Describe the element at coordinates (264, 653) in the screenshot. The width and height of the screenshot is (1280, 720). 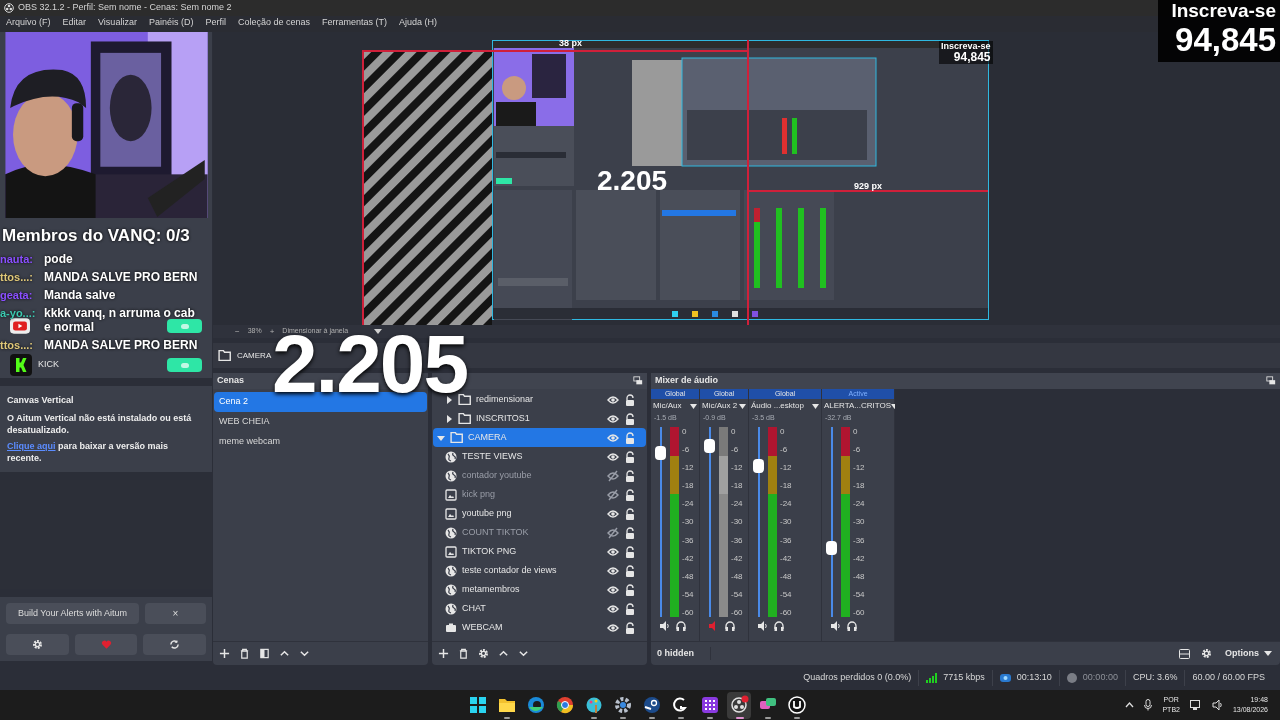
I see `filter-button` at that location.